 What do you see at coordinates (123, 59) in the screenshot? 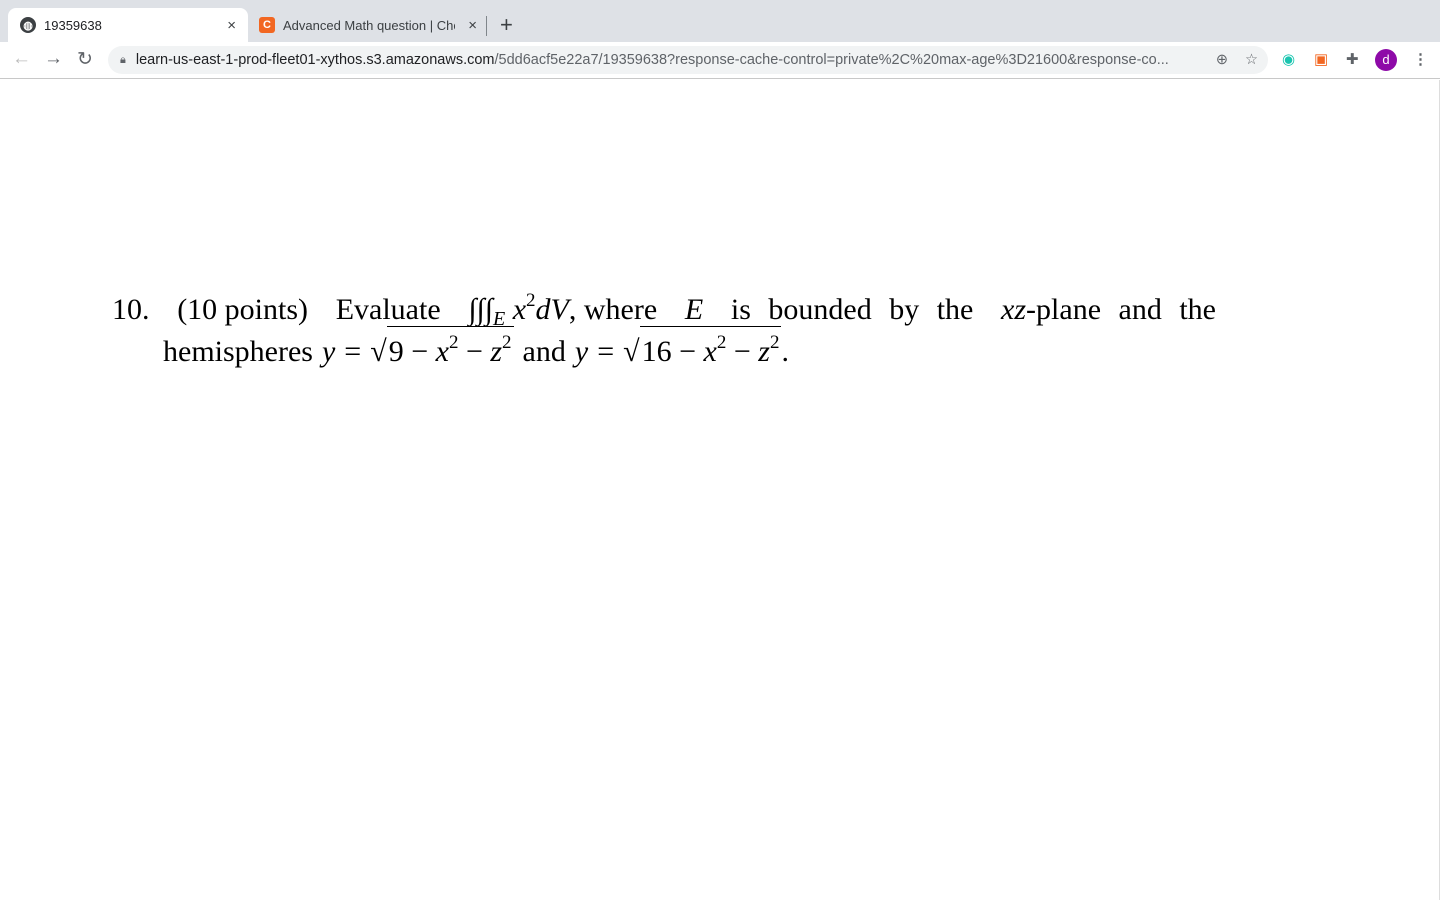
I see `lock-icon: 🔒︎` at bounding box center [123, 59].